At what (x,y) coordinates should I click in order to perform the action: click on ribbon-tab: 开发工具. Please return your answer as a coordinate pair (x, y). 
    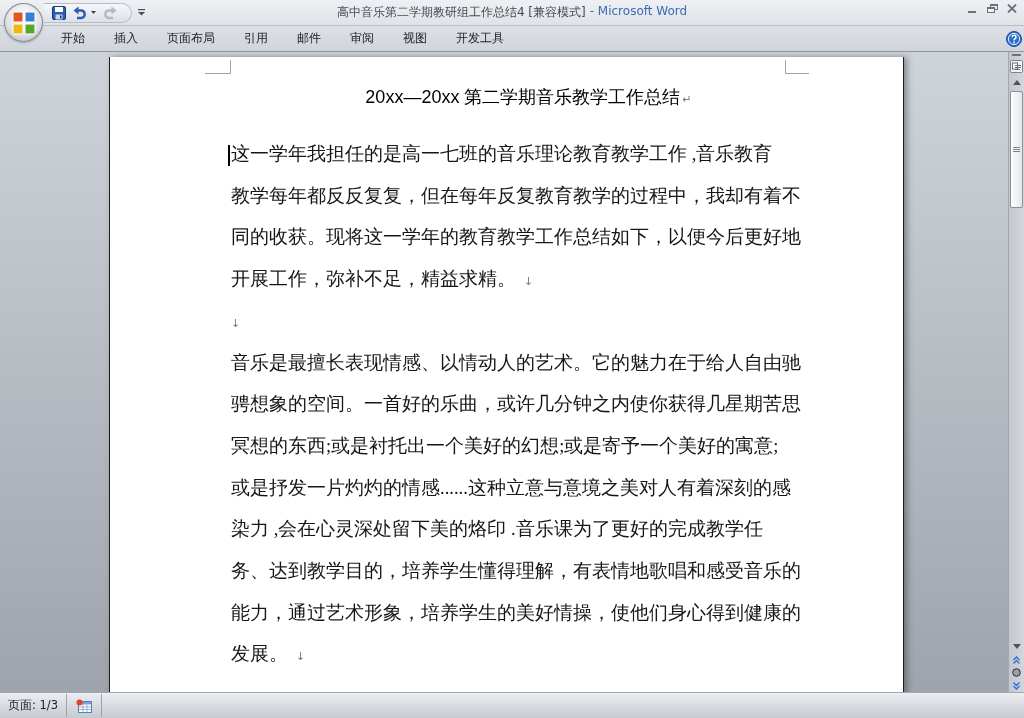
    Looking at the image, I should click on (479, 38).